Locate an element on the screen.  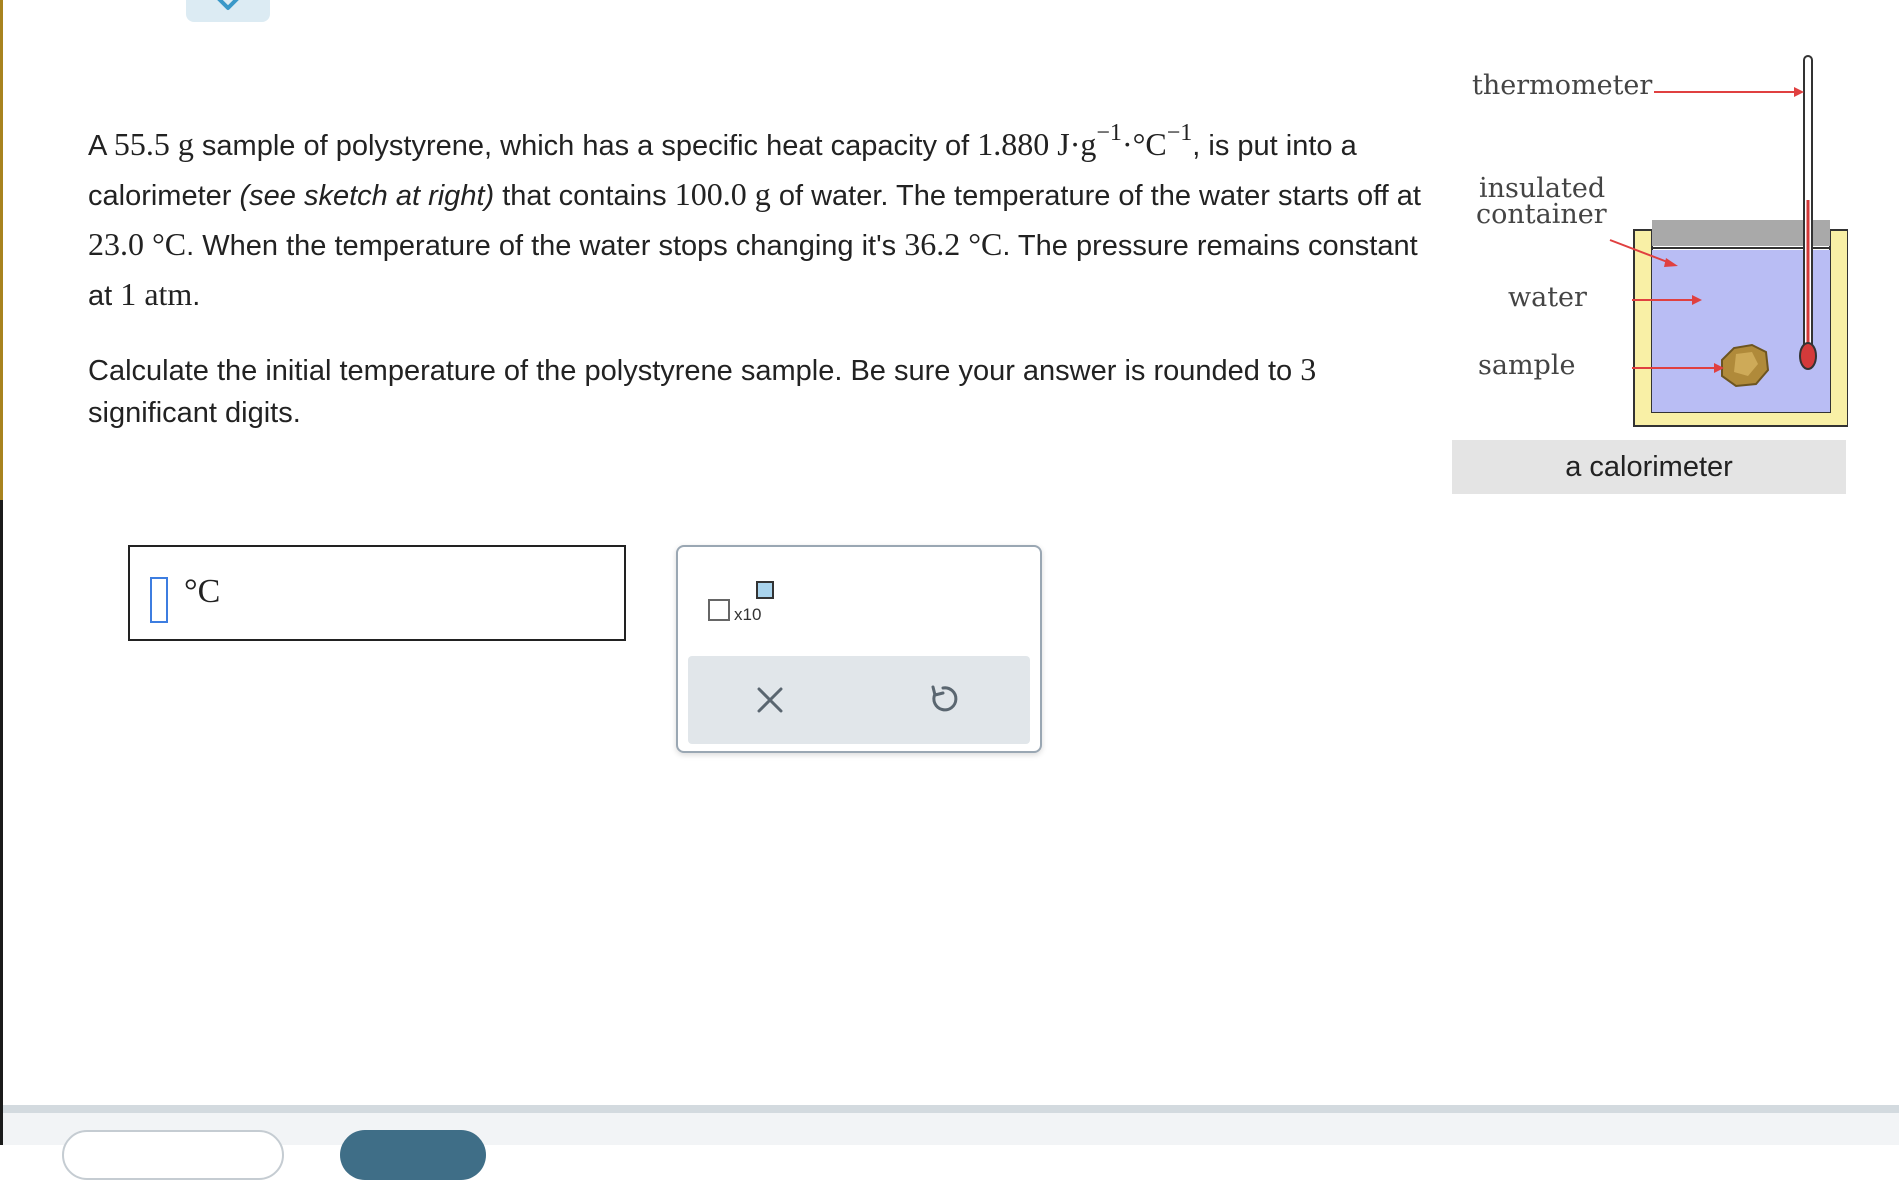
keypad-action-bar is located at coordinates (859, 700).